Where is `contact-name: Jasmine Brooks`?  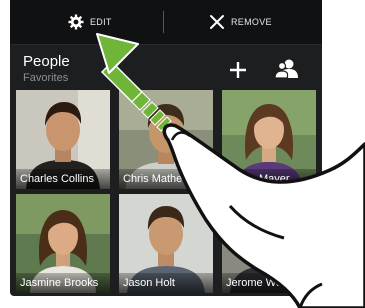
contact-name: Jasmine Brooks is located at coordinates (63, 283).